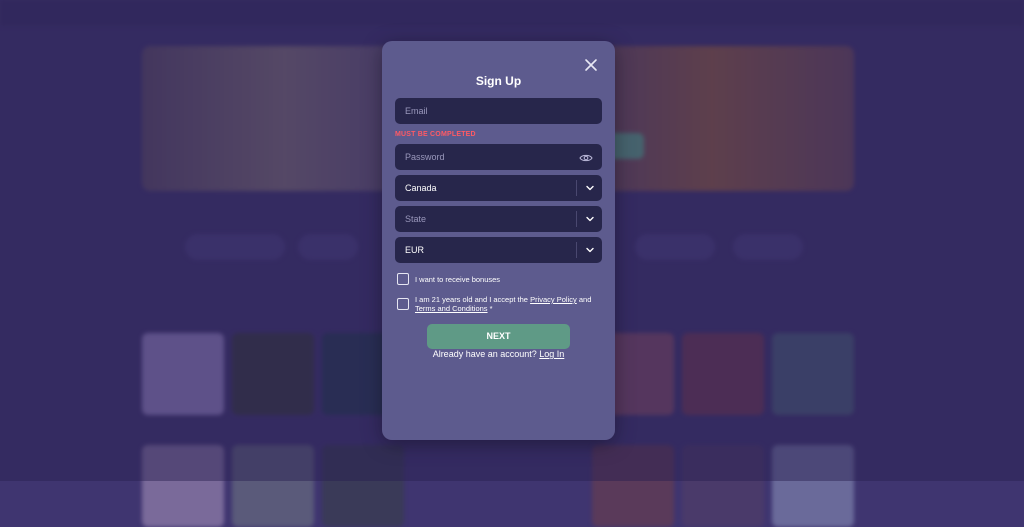 The width and height of the screenshot is (1024, 527). Describe the element at coordinates (425, 157) in the screenshot. I see `password-placeholder: Password` at that location.